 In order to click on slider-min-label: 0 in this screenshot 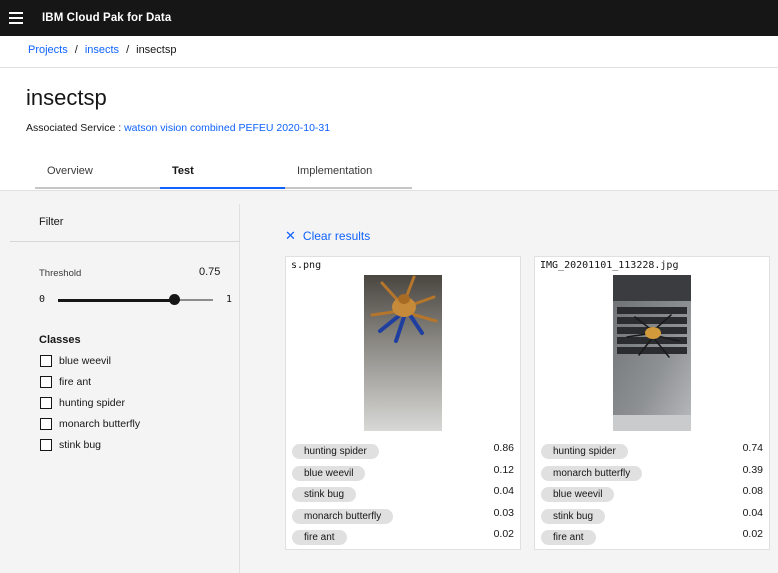, I will do `click(42, 299)`.